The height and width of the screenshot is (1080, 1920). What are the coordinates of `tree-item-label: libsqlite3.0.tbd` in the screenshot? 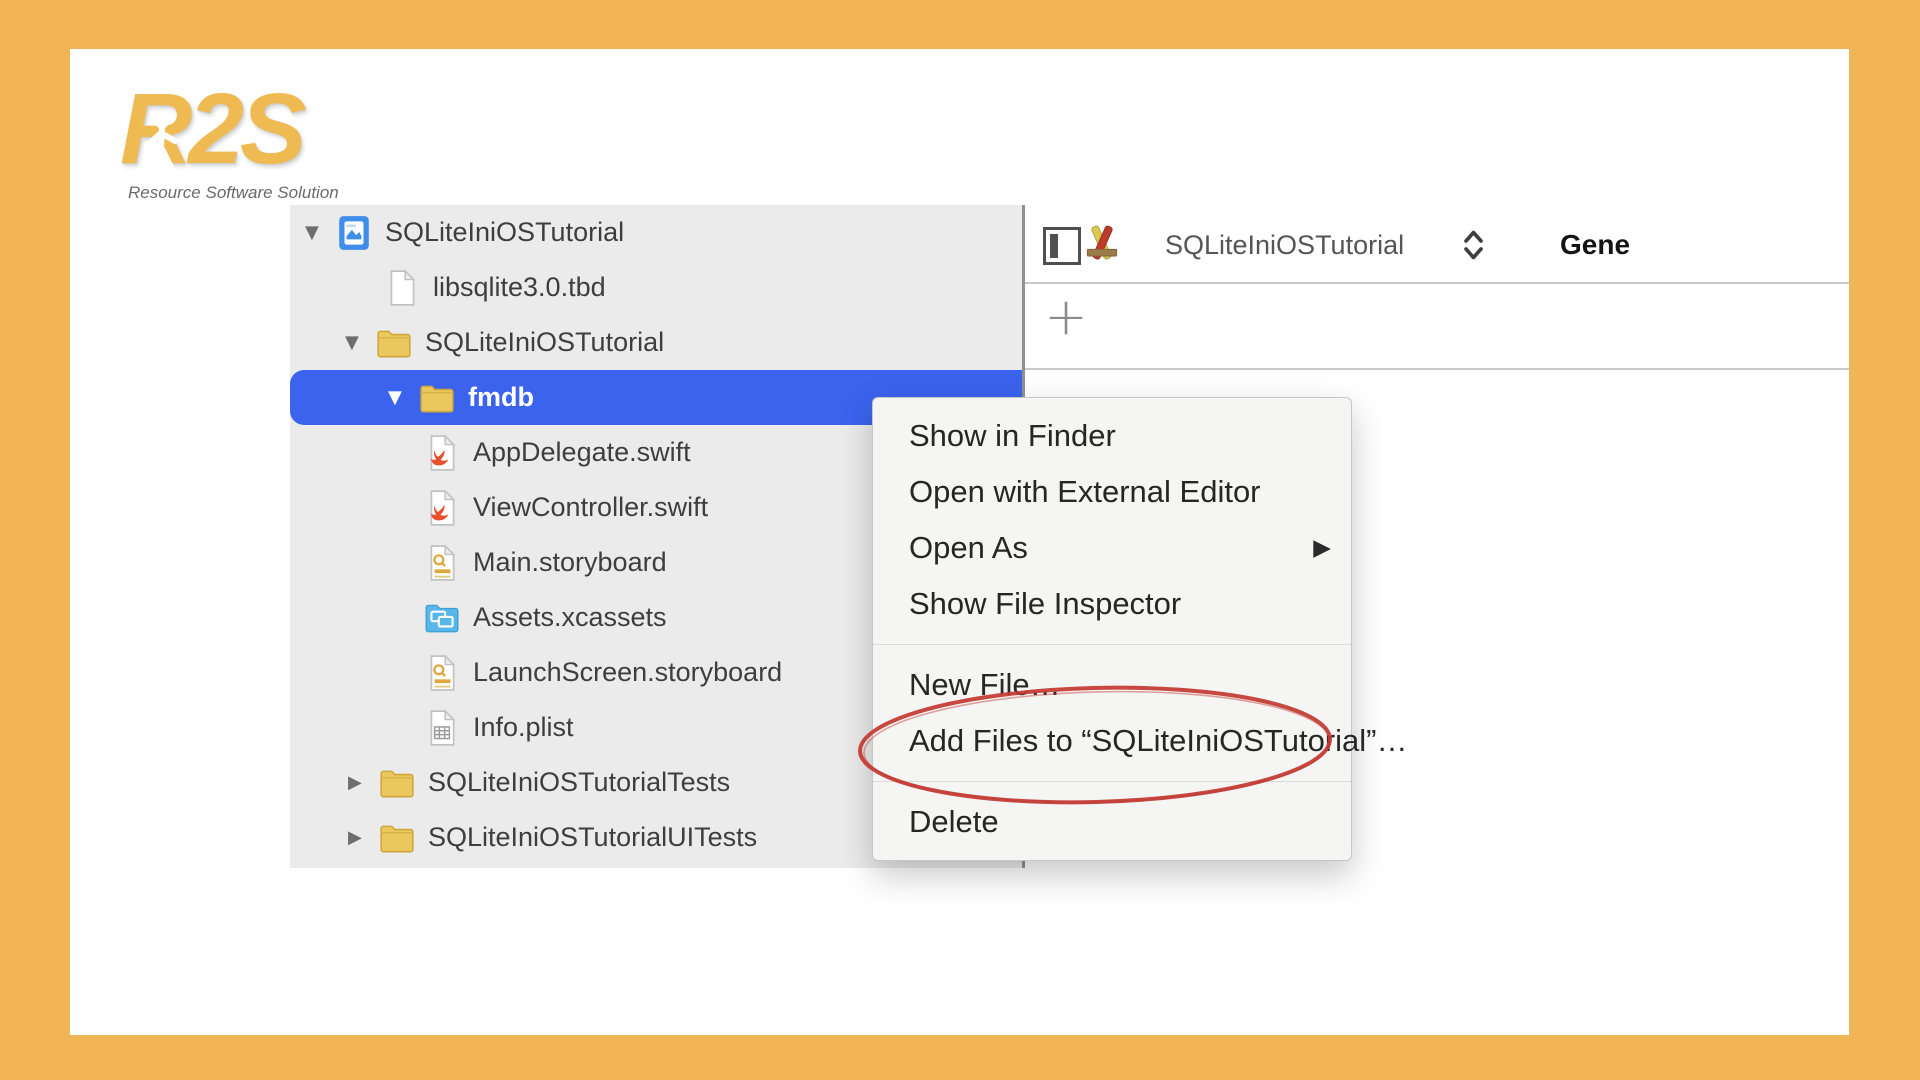 It's located at (519, 287).